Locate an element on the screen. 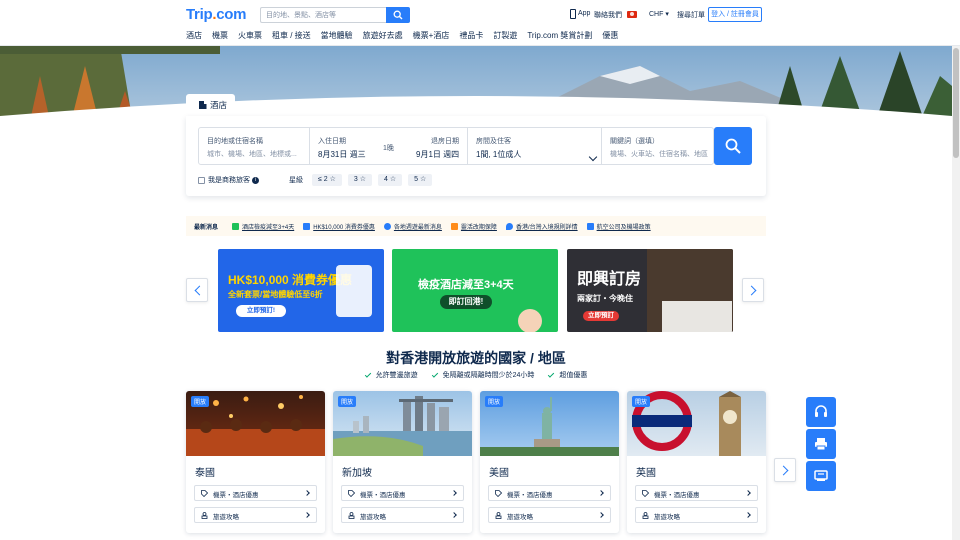  star-filter-4: 4 ☆ is located at coordinates (390, 180).